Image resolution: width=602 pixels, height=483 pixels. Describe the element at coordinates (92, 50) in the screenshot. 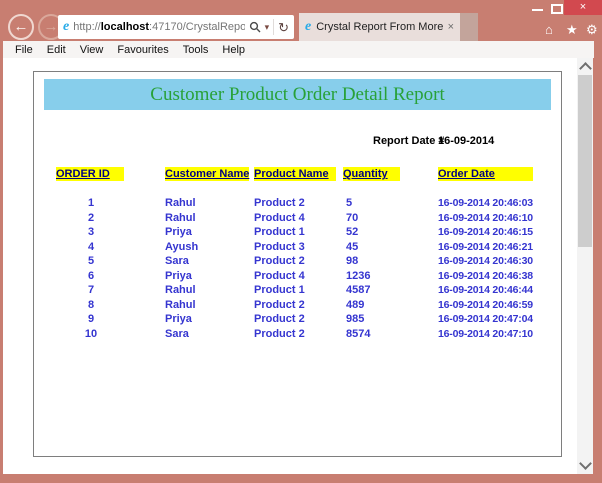

I see `menu-view: View` at that location.